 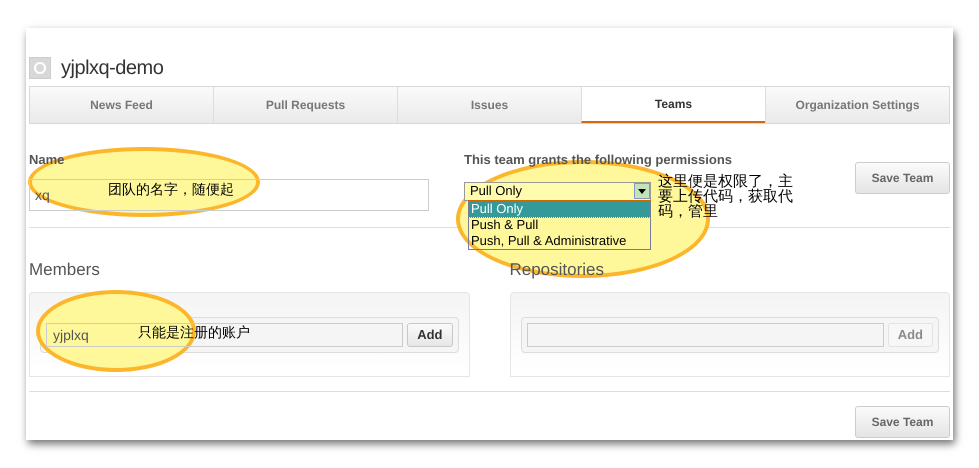 I want to click on dropdown-option: Pull Only, so click(x=559, y=208).